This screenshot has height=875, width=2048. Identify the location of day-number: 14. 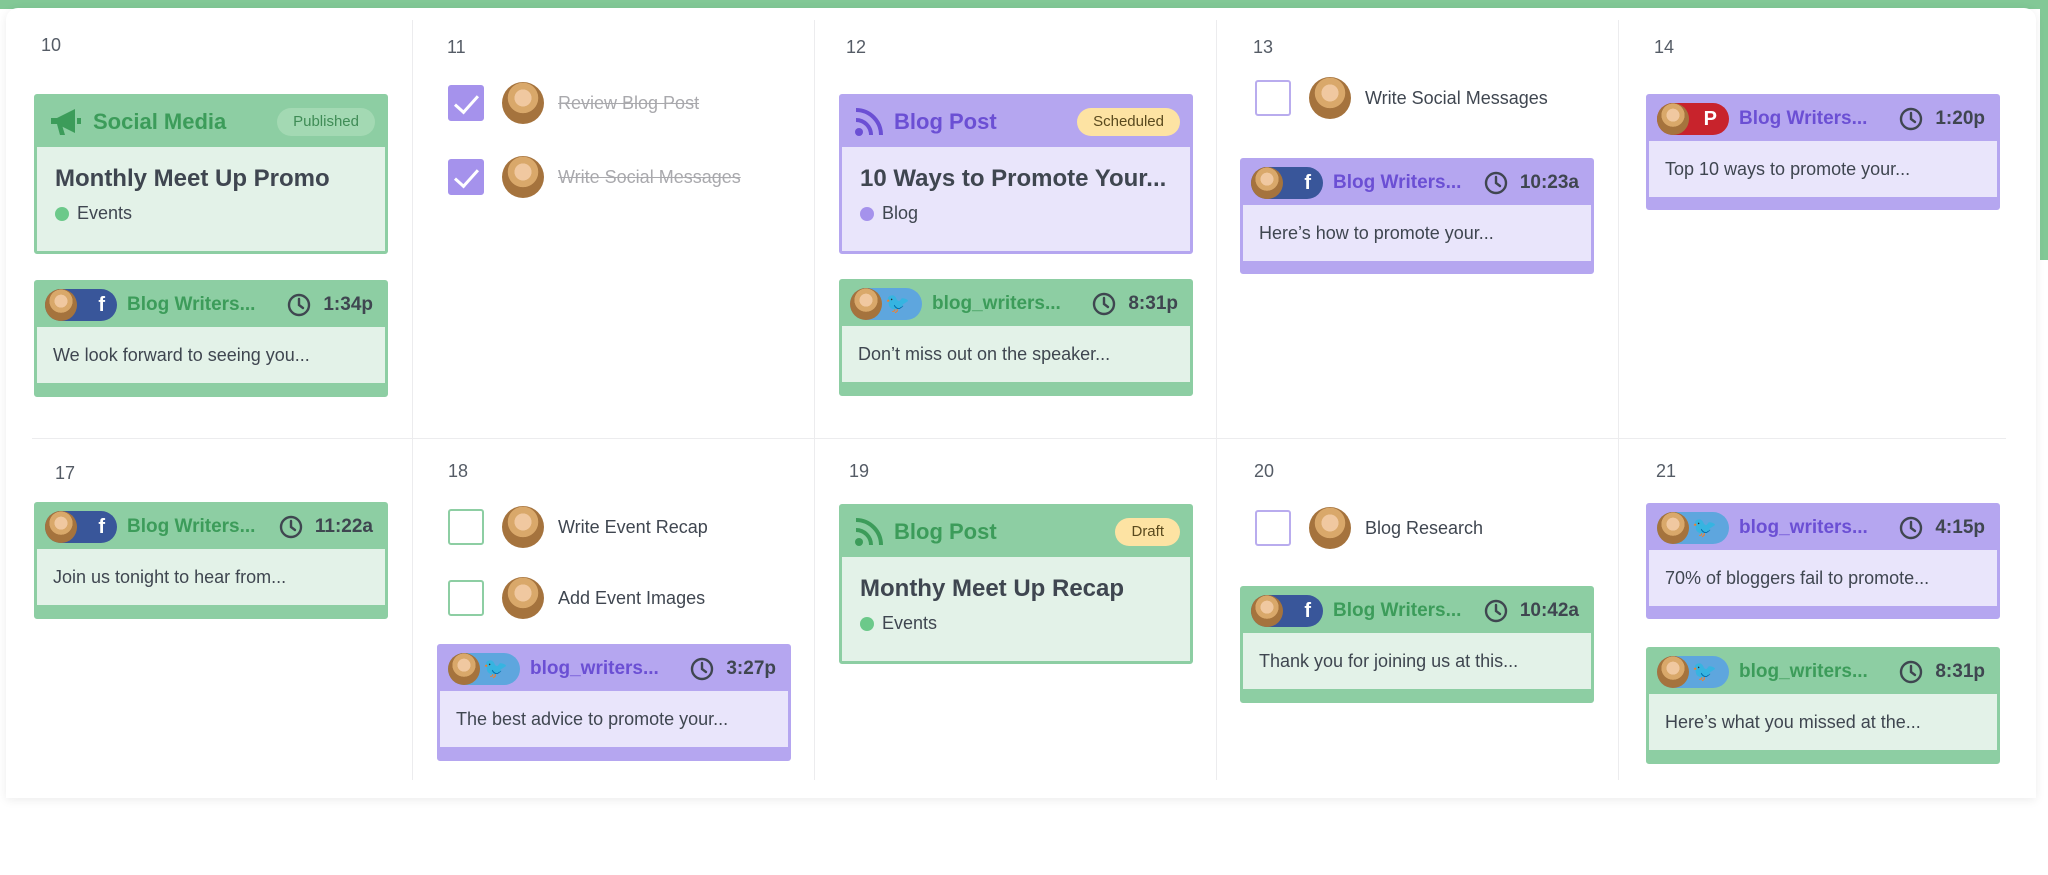
(1664, 47).